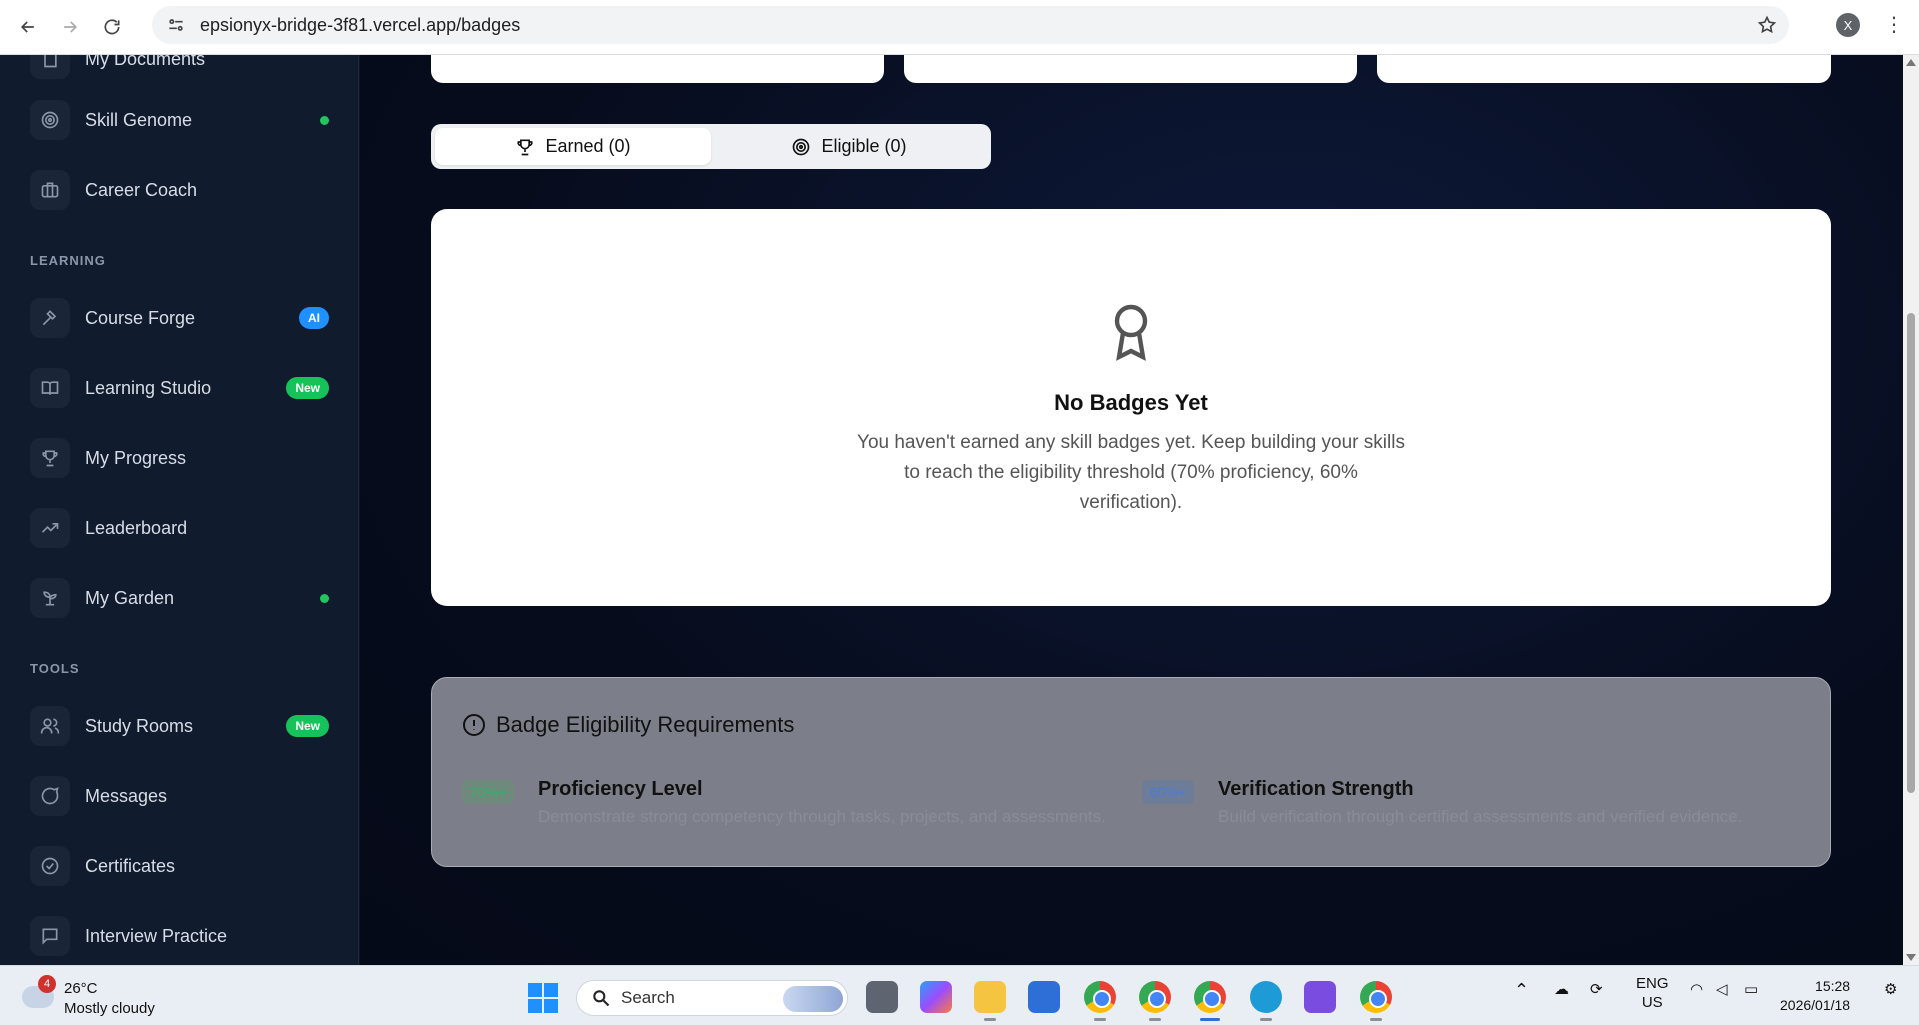 The height and width of the screenshot is (1025, 1919). Describe the element at coordinates (130, 865) in the screenshot. I see `sidebar-item-label: Certificates` at that location.